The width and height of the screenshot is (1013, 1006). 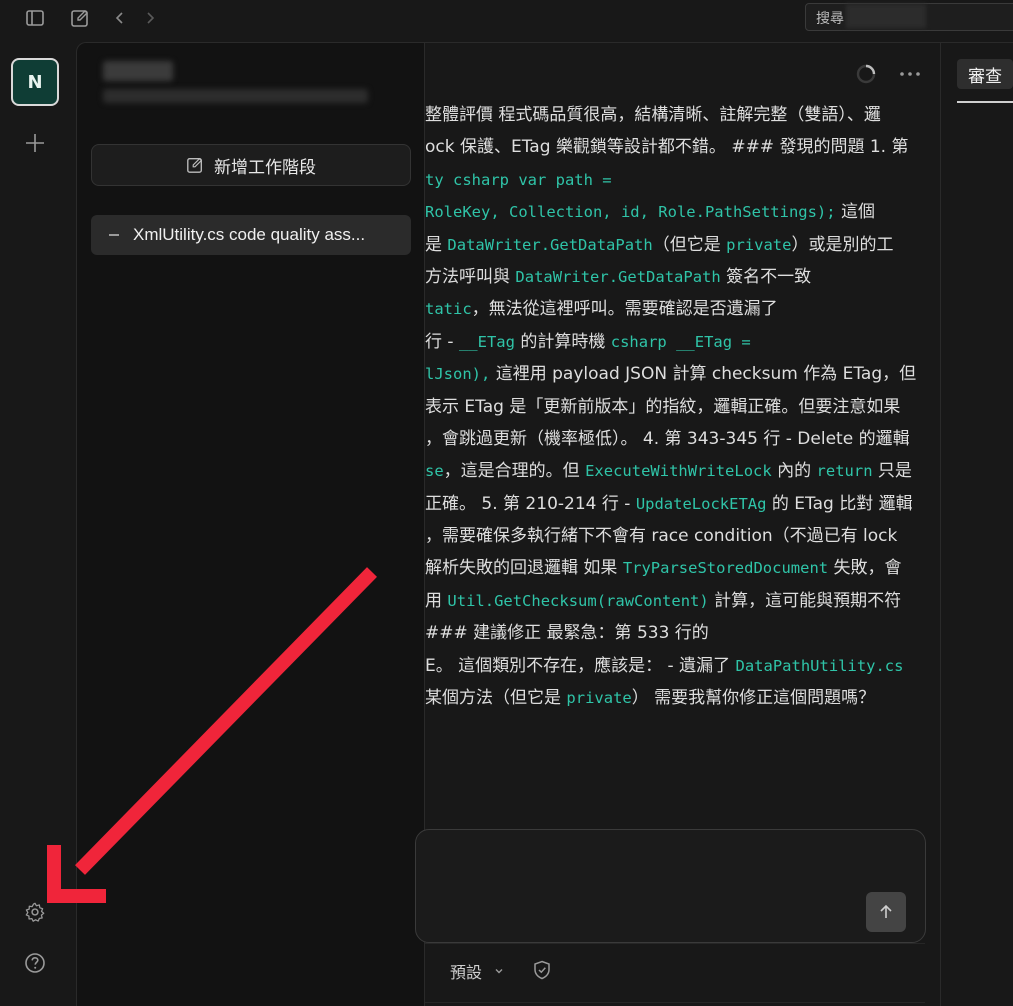 I want to click on arrow-up-icon, so click(x=886, y=911).